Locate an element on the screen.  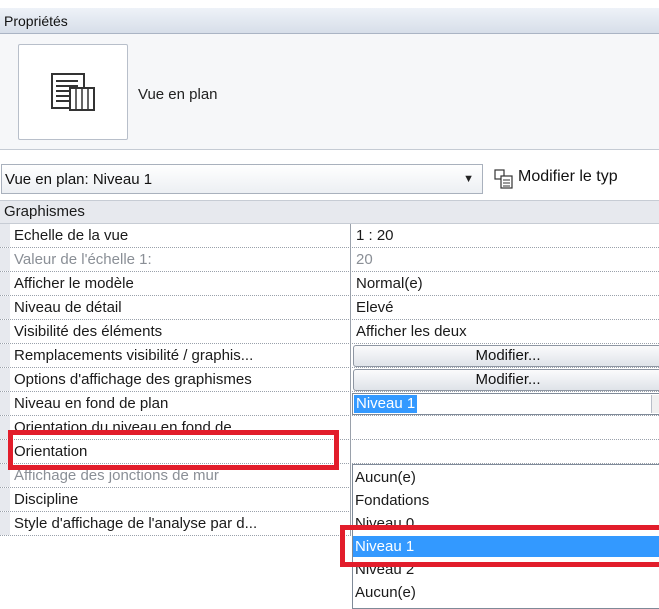
type-selector-row: Vue en plan: Niveau 1 ▼ Modifier le typ is located at coordinates (329, 180).